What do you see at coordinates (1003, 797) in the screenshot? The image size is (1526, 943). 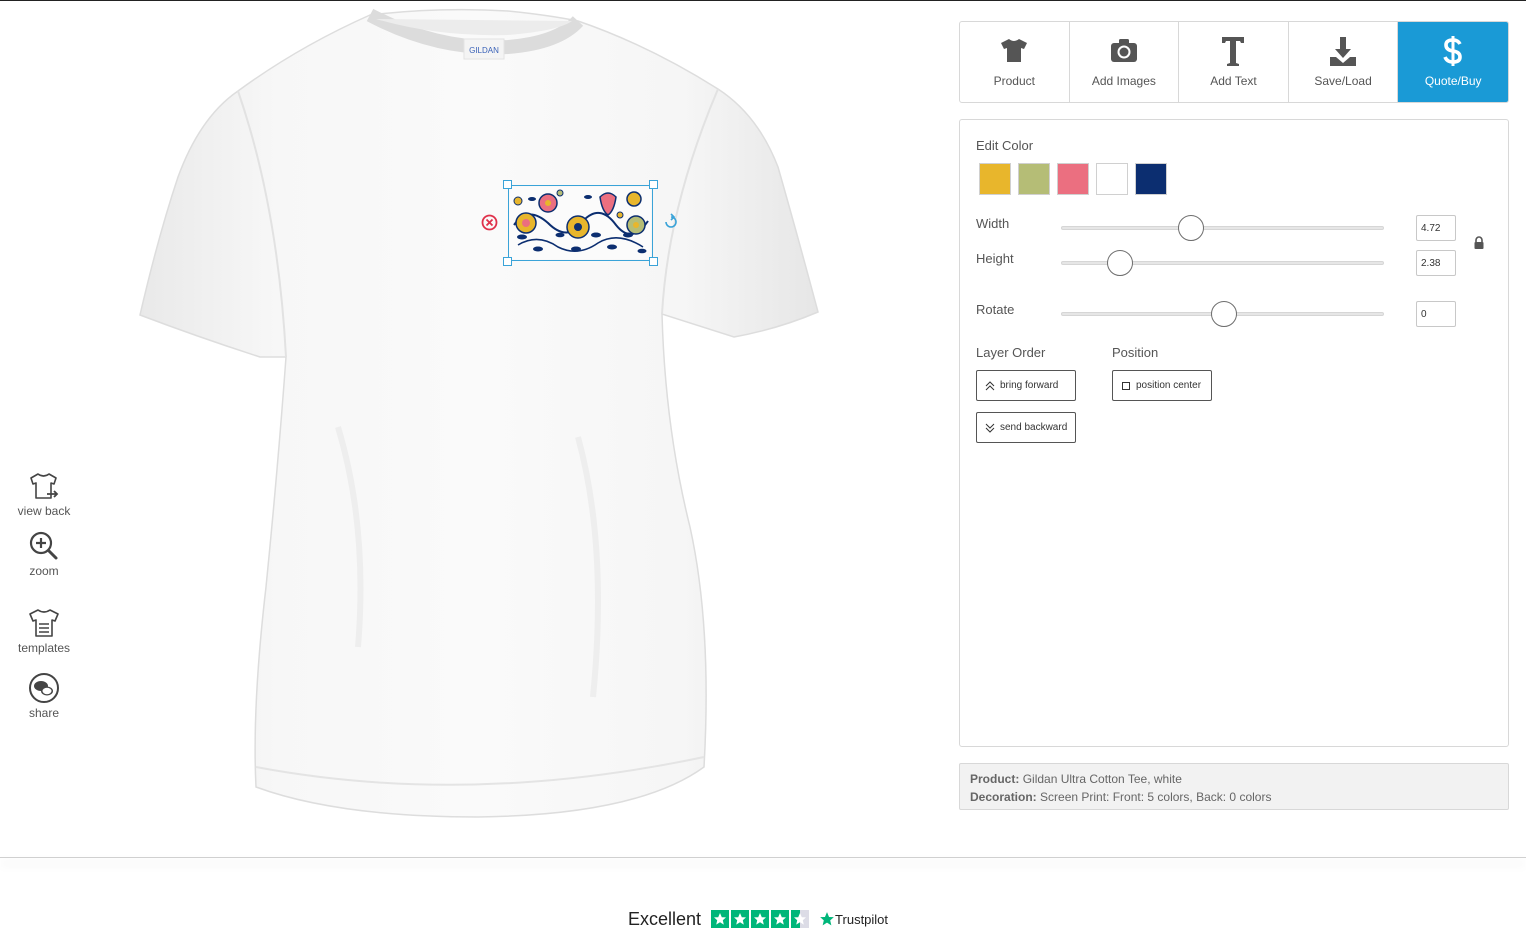 I see `decoration-label: Decoration:` at bounding box center [1003, 797].